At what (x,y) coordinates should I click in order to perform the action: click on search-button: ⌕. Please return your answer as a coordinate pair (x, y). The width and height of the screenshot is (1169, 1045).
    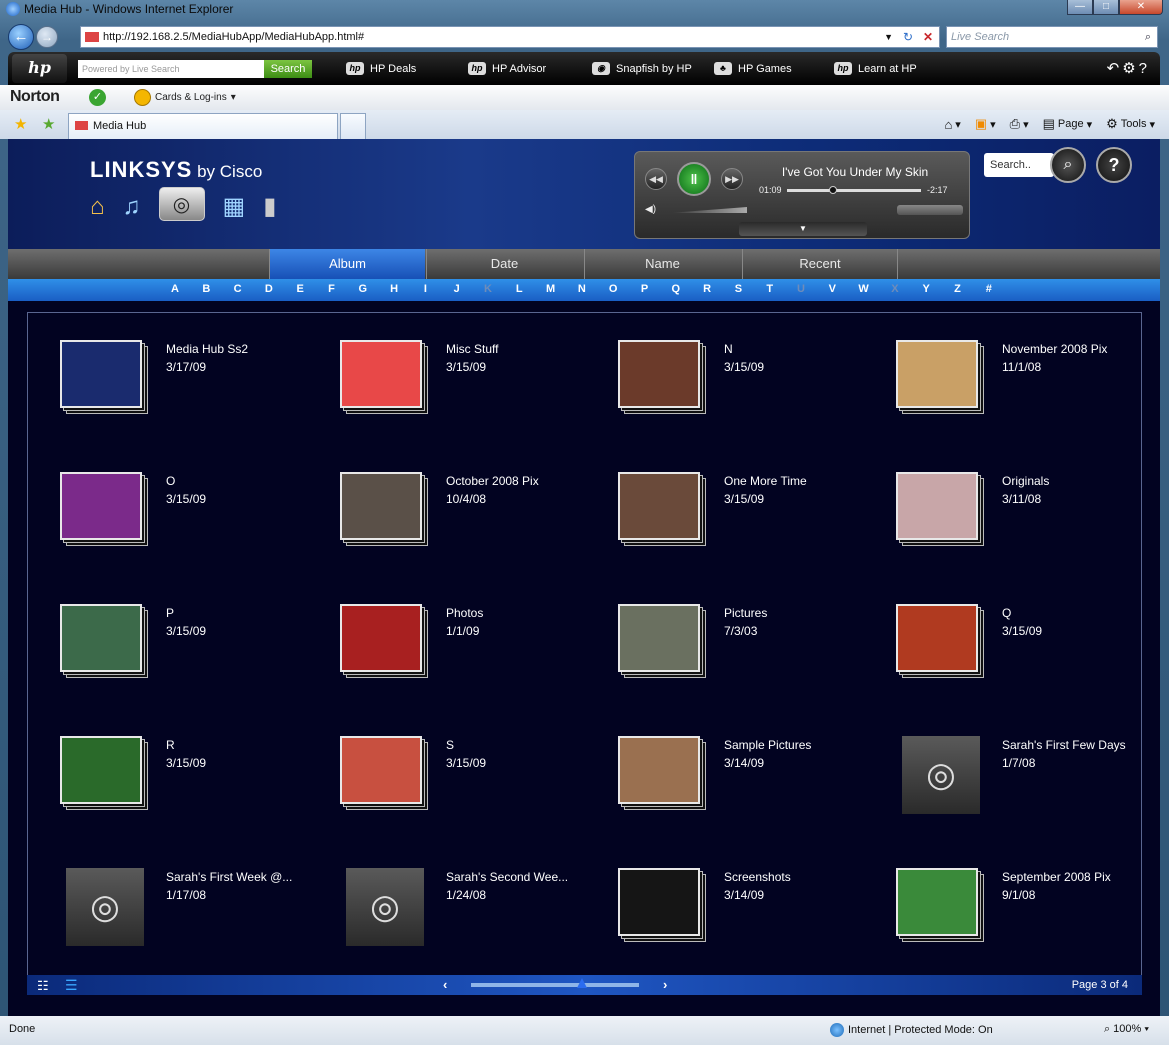
    Looking at the image, I should click on (1068, 165).